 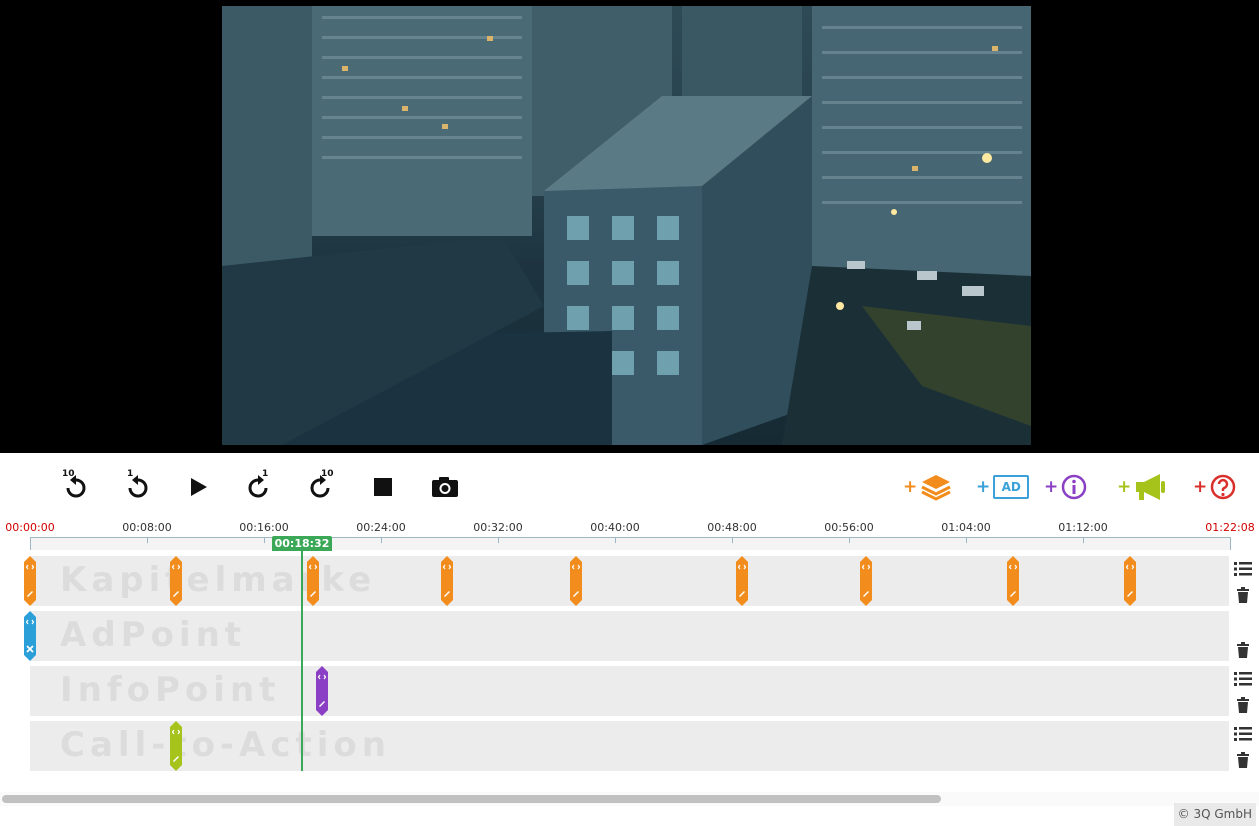 What do you see at coordinates (130, 474) in the screenshot?
I see `rewind-1-label: 1` at bounding box center [130, 474].